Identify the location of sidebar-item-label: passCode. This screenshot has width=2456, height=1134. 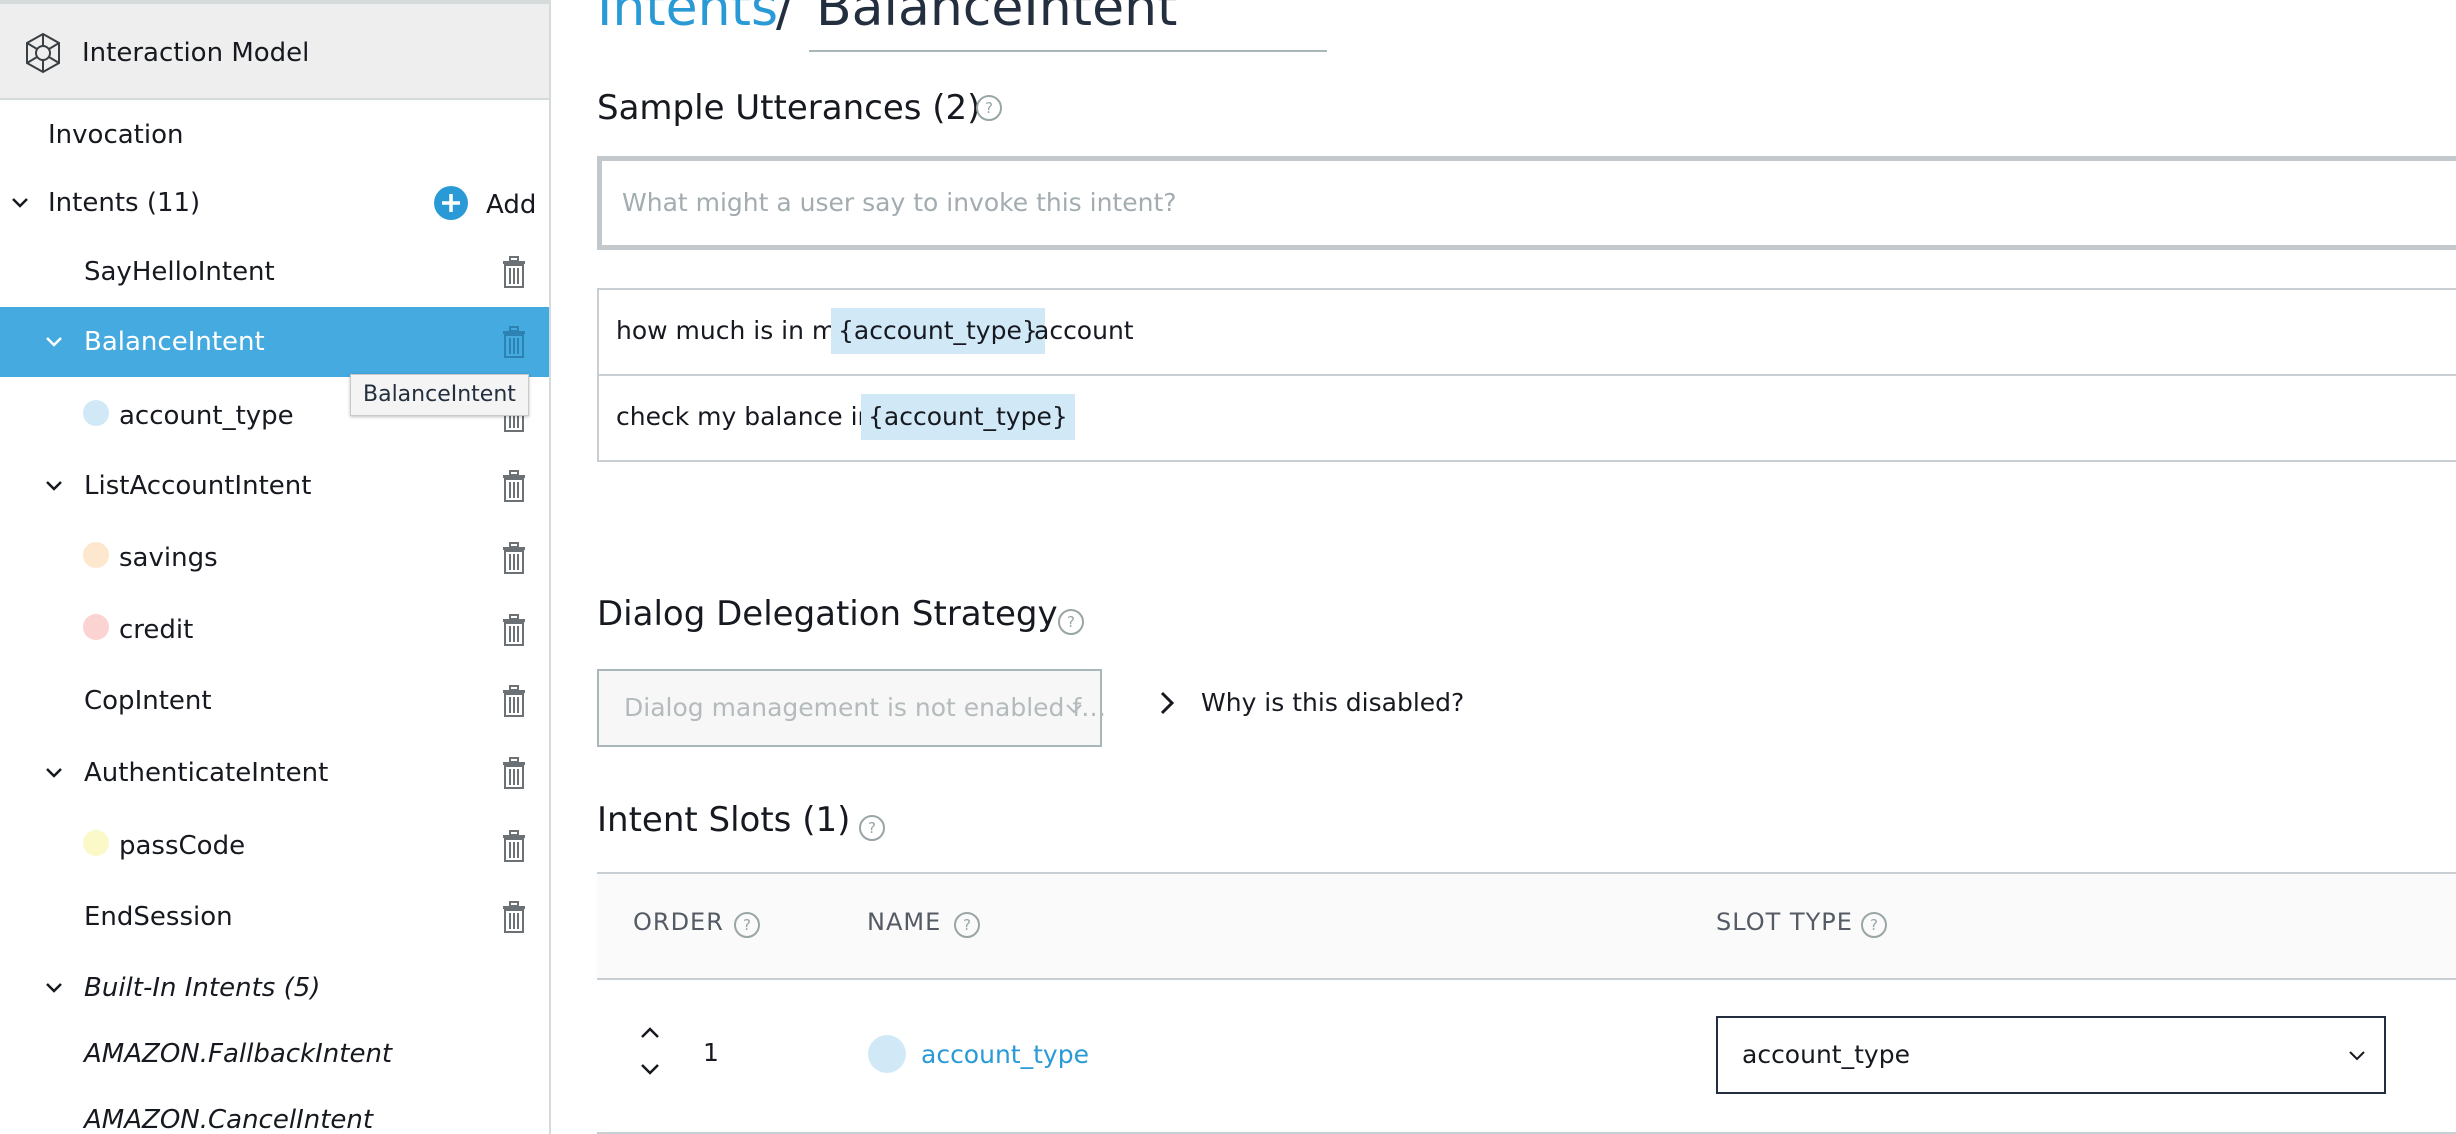
(182, 846).